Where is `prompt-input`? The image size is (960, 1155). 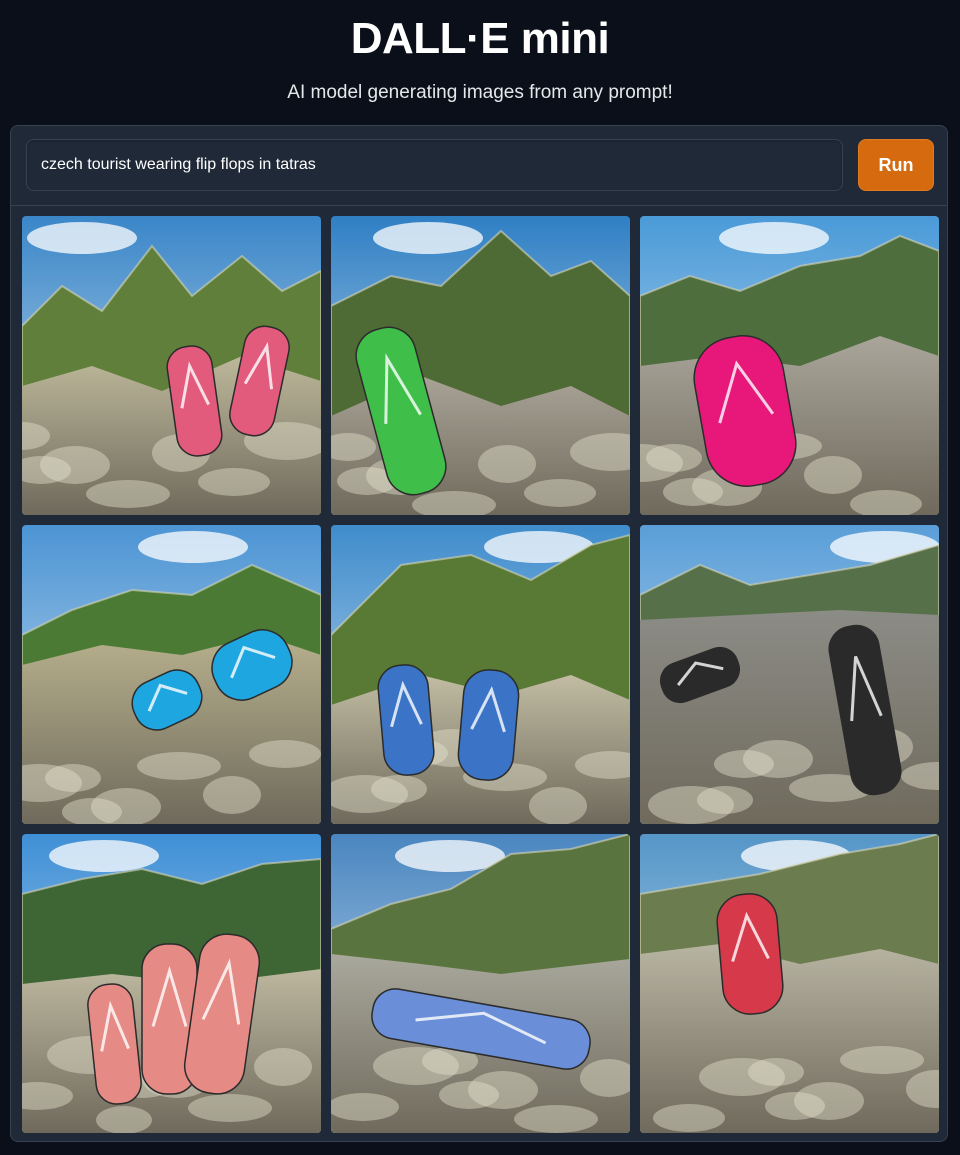
prompt-input is located at coordinates (434, 165).